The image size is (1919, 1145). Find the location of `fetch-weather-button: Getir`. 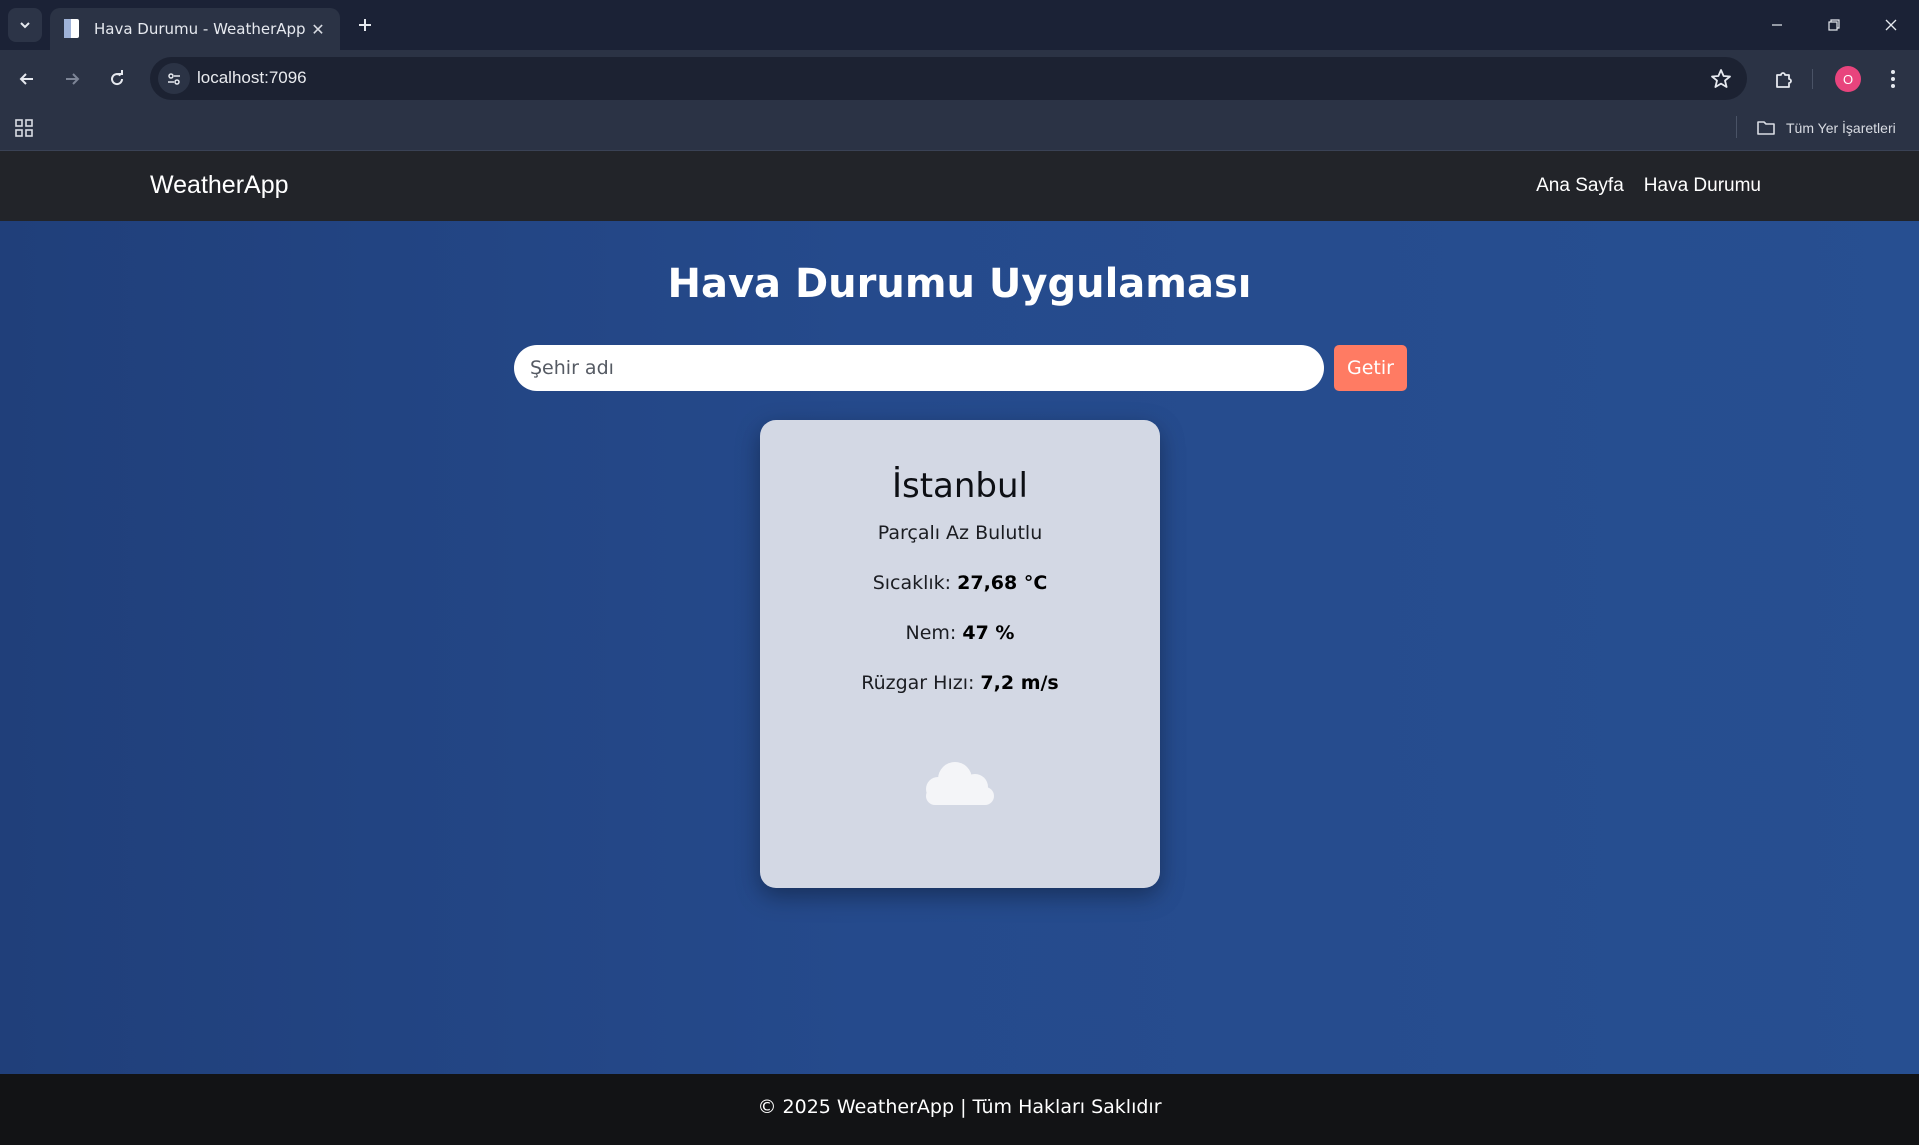

fetch-weather-button: Getir is located at coordinates (1370, 368).